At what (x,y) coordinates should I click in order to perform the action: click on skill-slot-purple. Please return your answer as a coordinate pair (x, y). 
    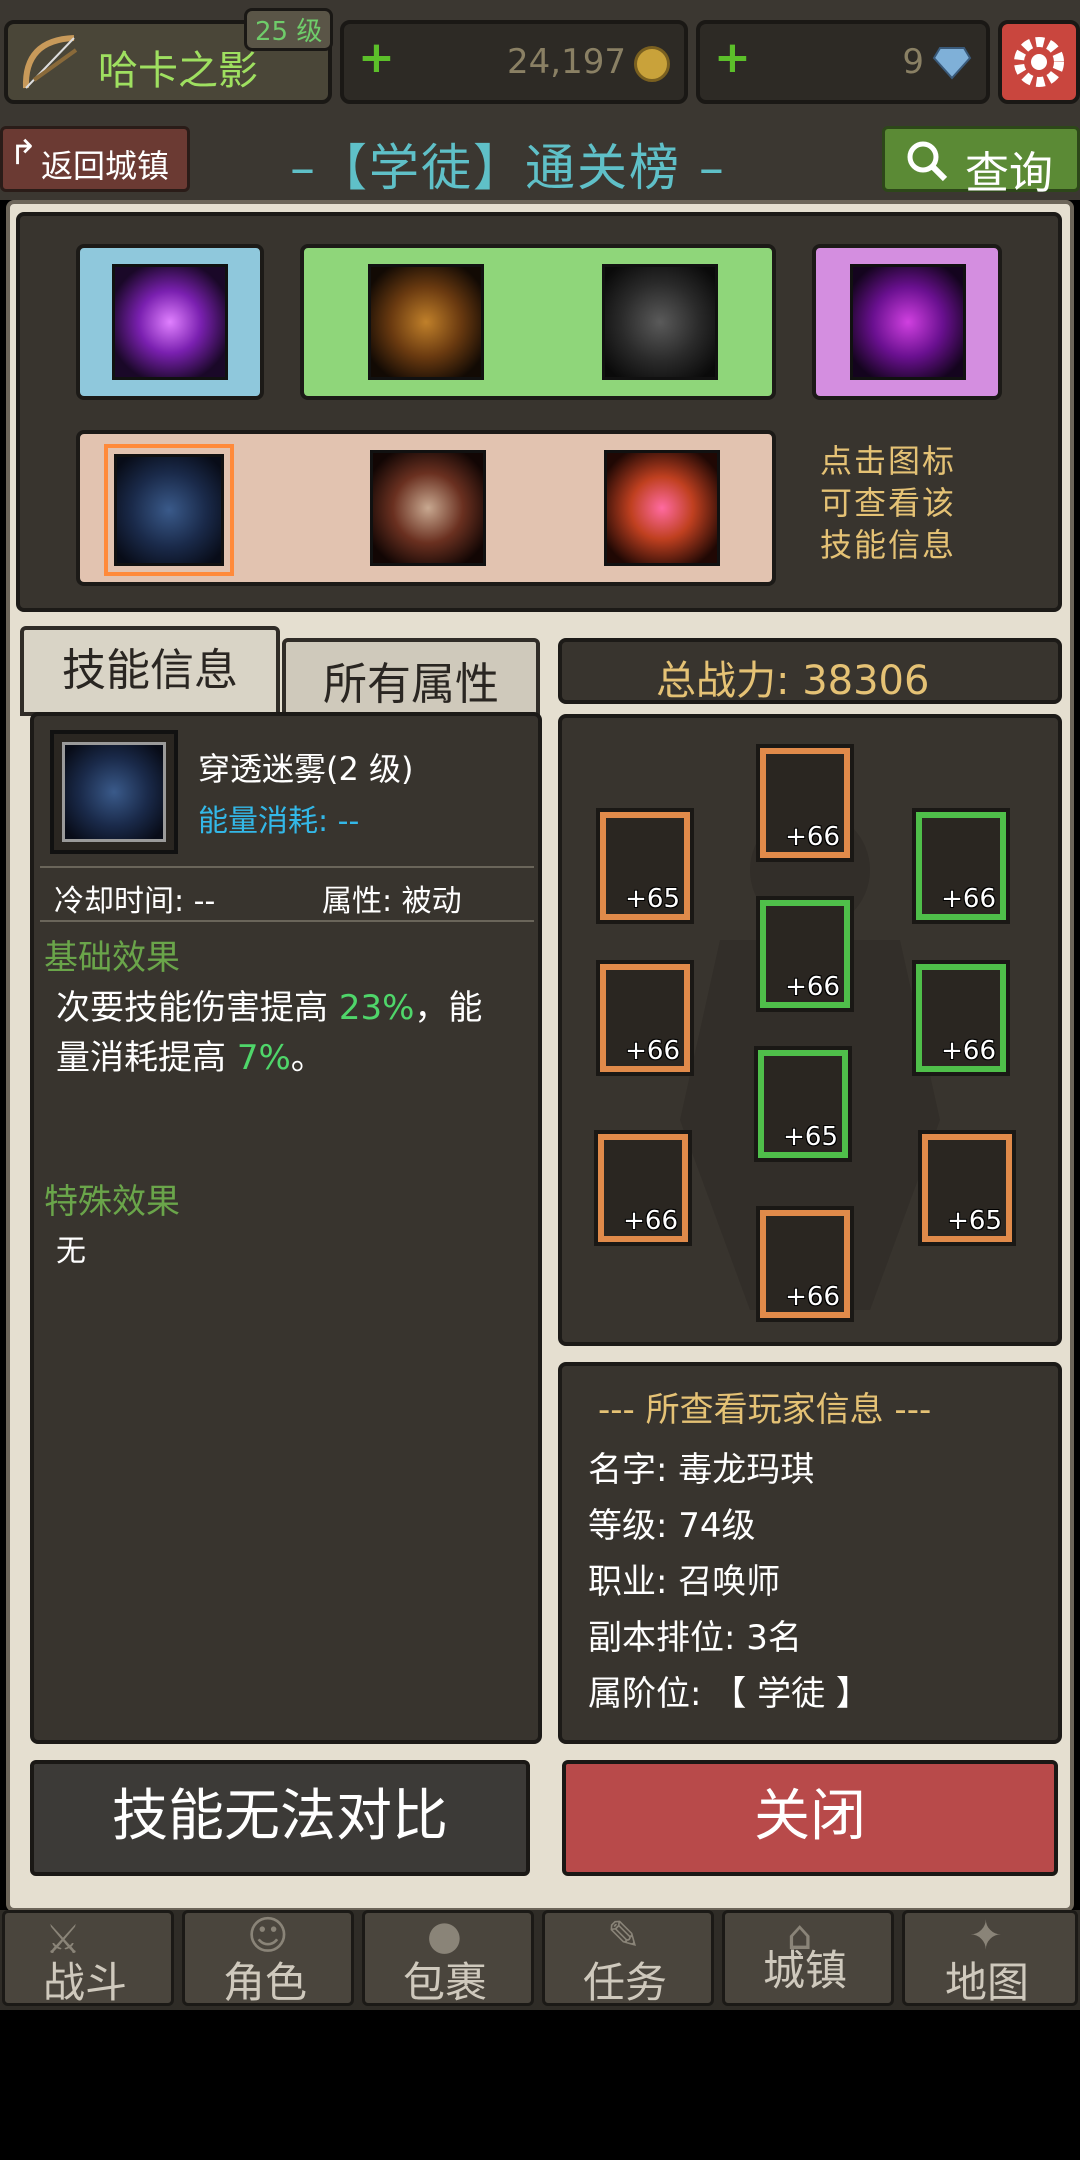
    Looking at the image, I should click on (907, 322).